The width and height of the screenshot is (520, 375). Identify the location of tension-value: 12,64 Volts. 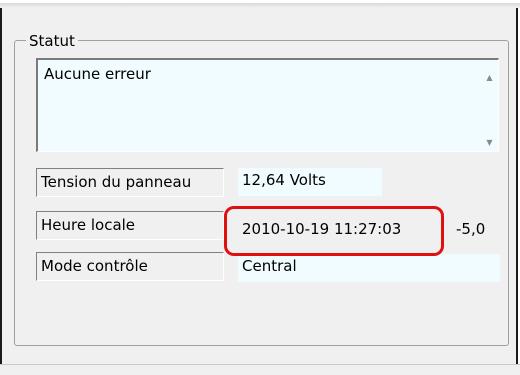
(310, 182).